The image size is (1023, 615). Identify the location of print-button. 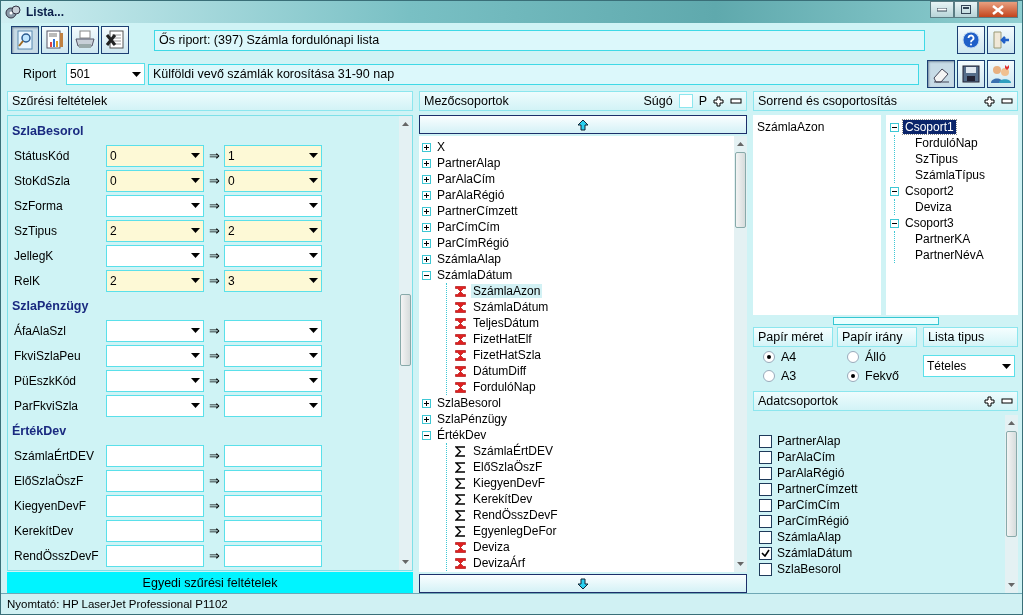
(85, 40).